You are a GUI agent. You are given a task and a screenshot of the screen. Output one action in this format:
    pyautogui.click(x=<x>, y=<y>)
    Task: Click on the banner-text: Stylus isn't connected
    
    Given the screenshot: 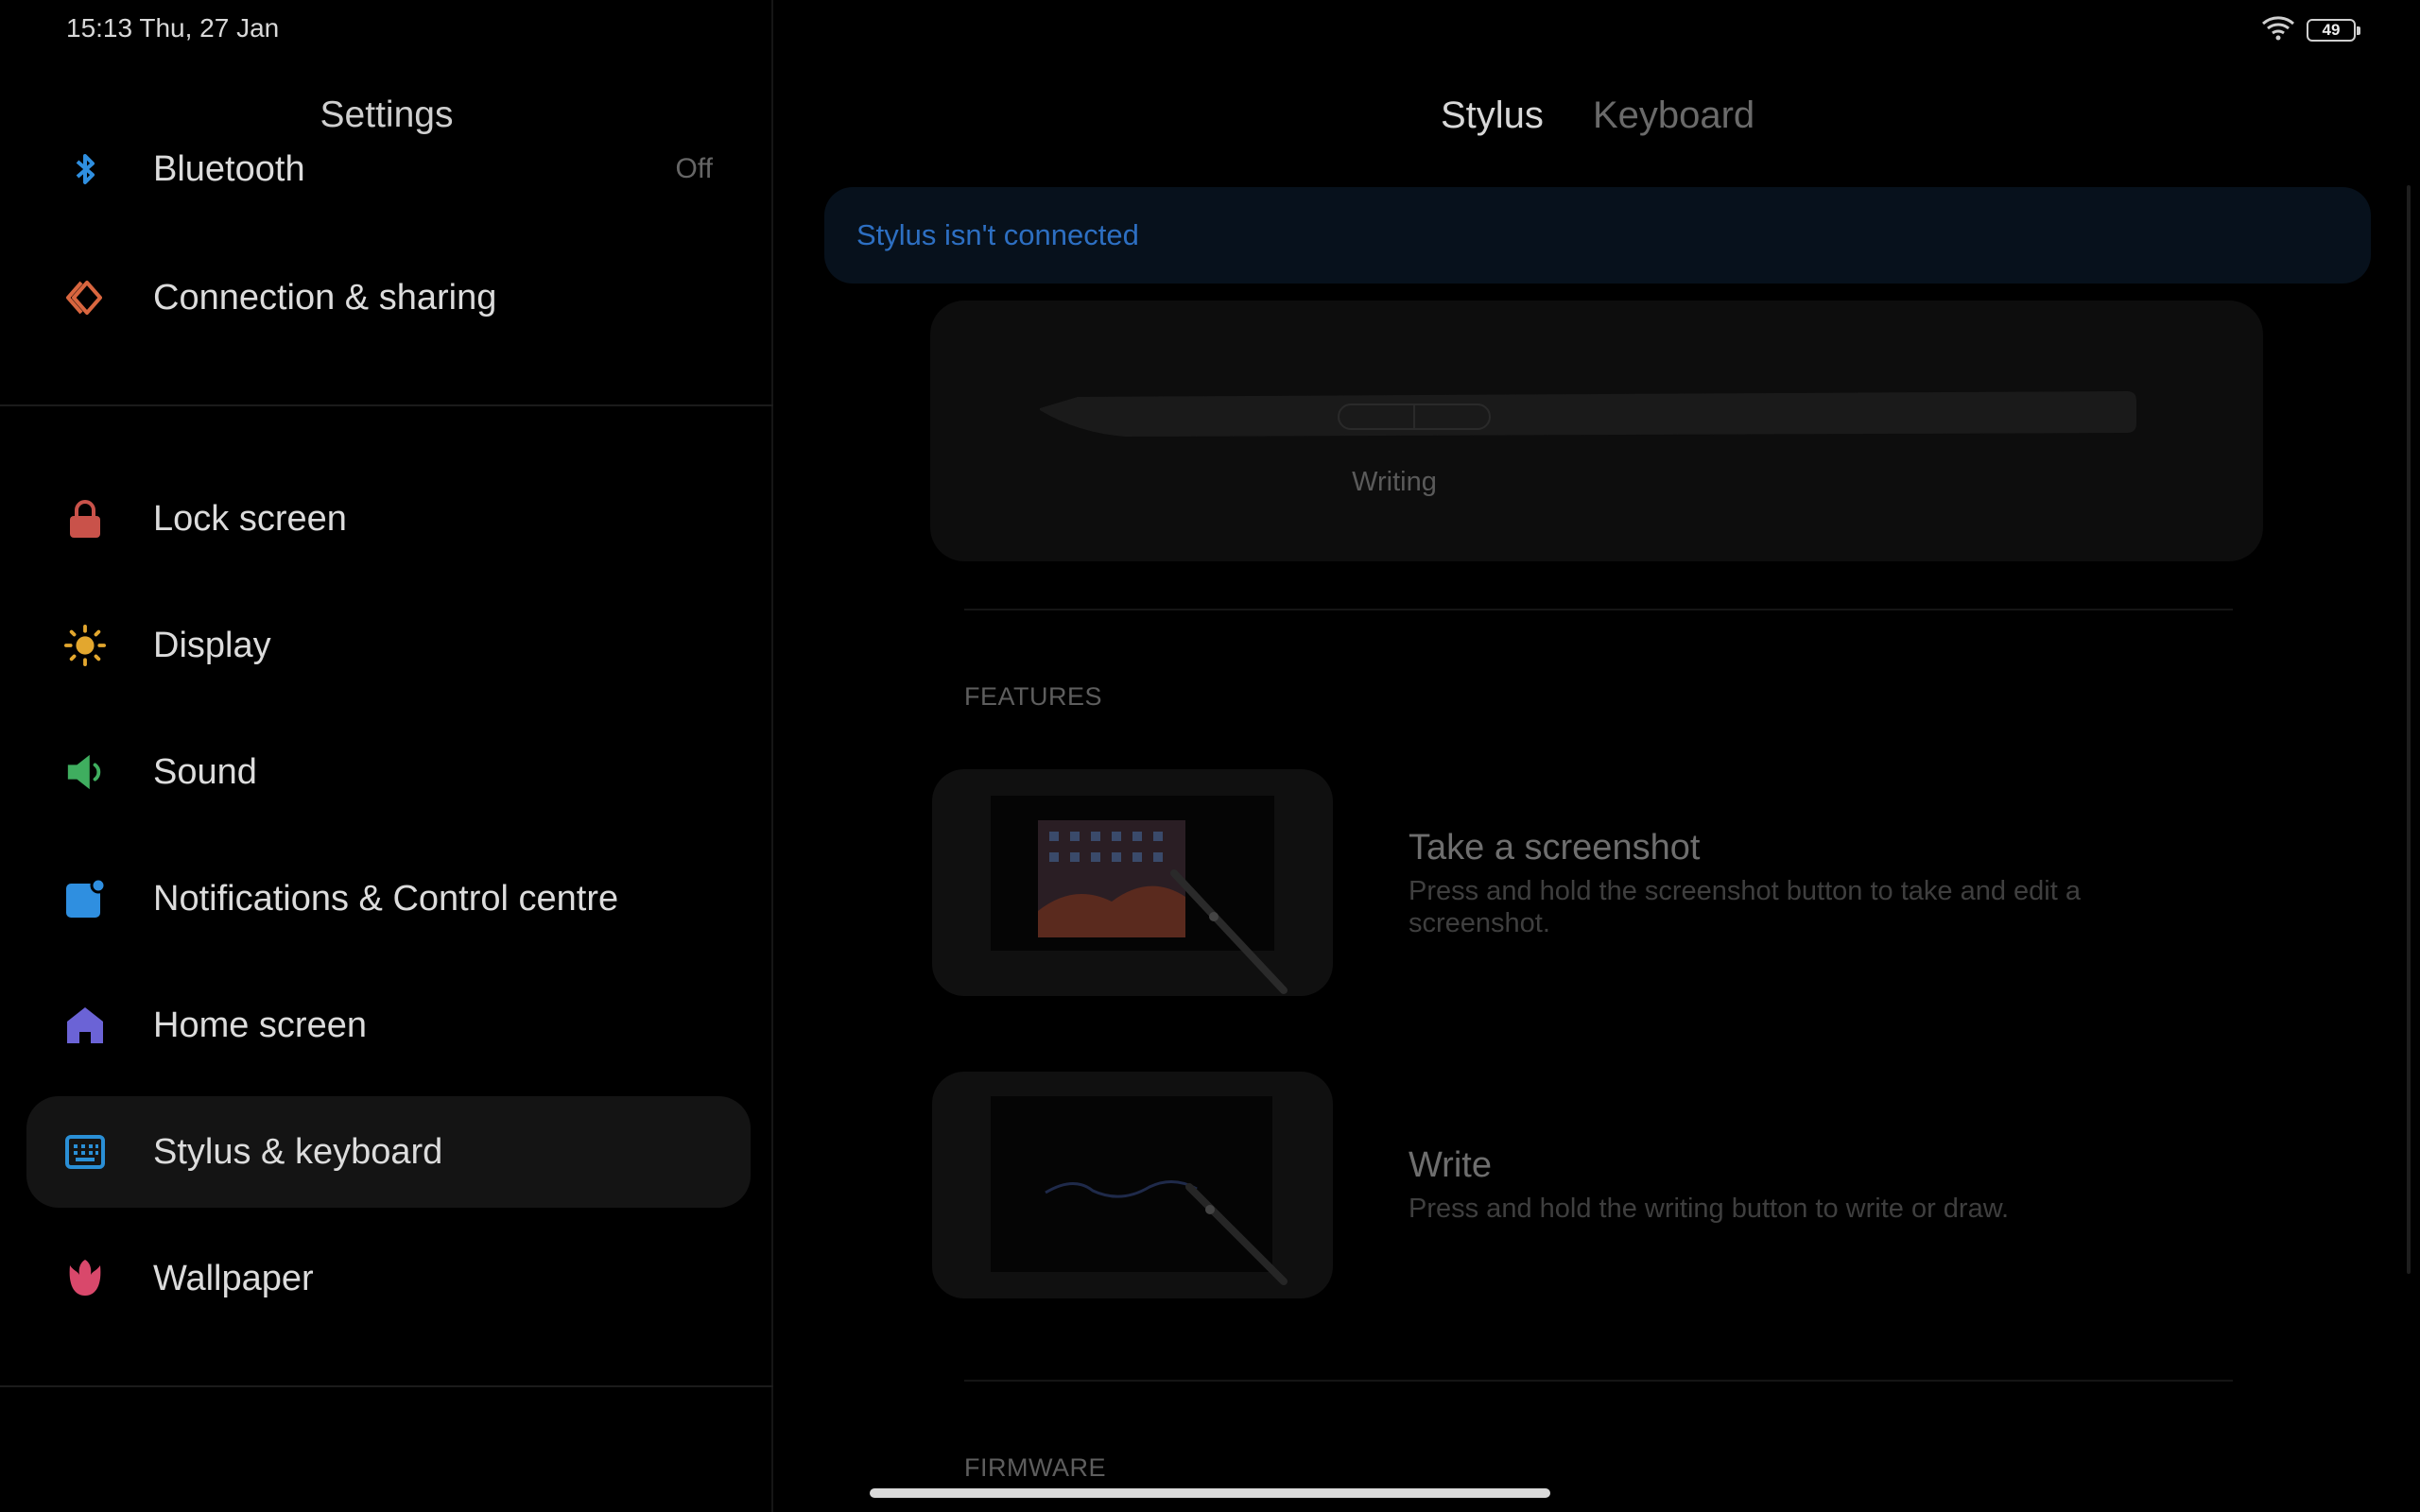 What is the action you would take?
    pyautogui.click(x=998, y=234)
    